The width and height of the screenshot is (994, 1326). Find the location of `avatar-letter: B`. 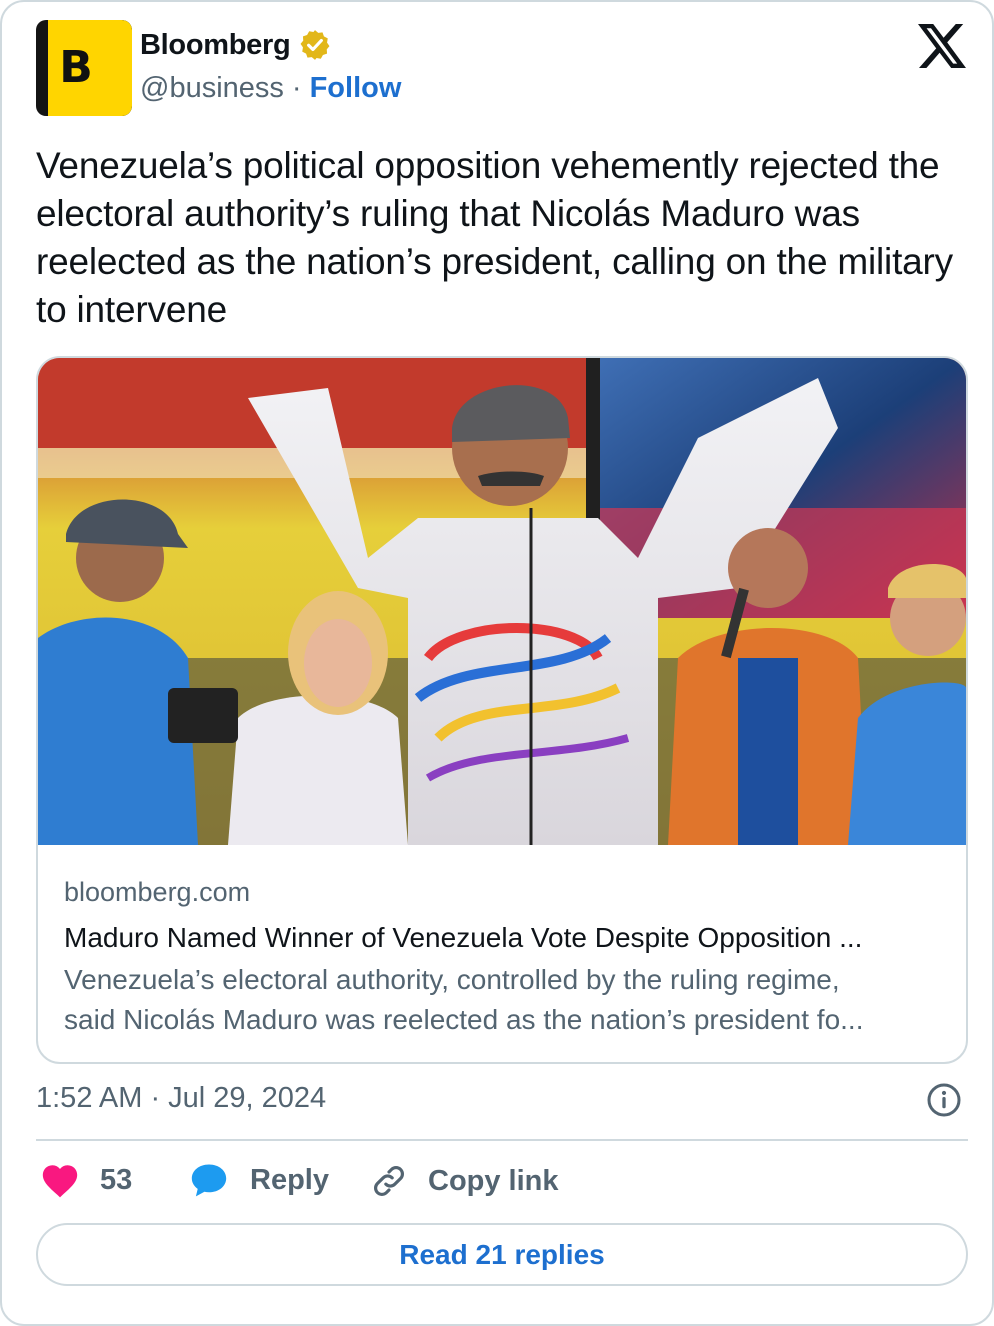

avatar-letter: B is located at coordinates (76, 67).